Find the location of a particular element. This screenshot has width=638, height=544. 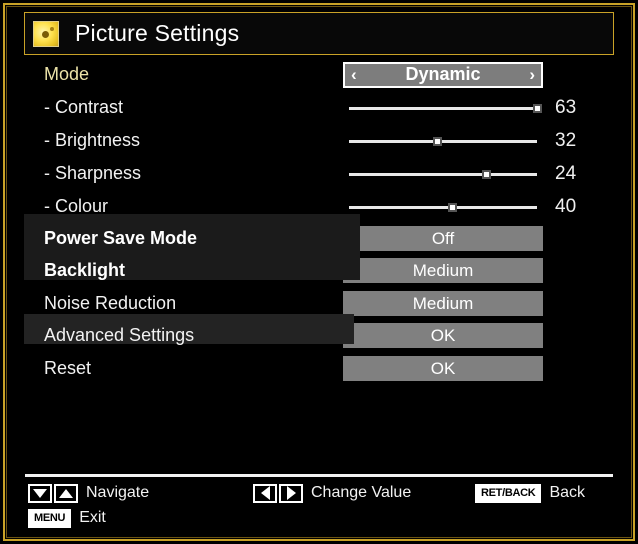

arrow-up-icon is located at coordinates (66, 493).